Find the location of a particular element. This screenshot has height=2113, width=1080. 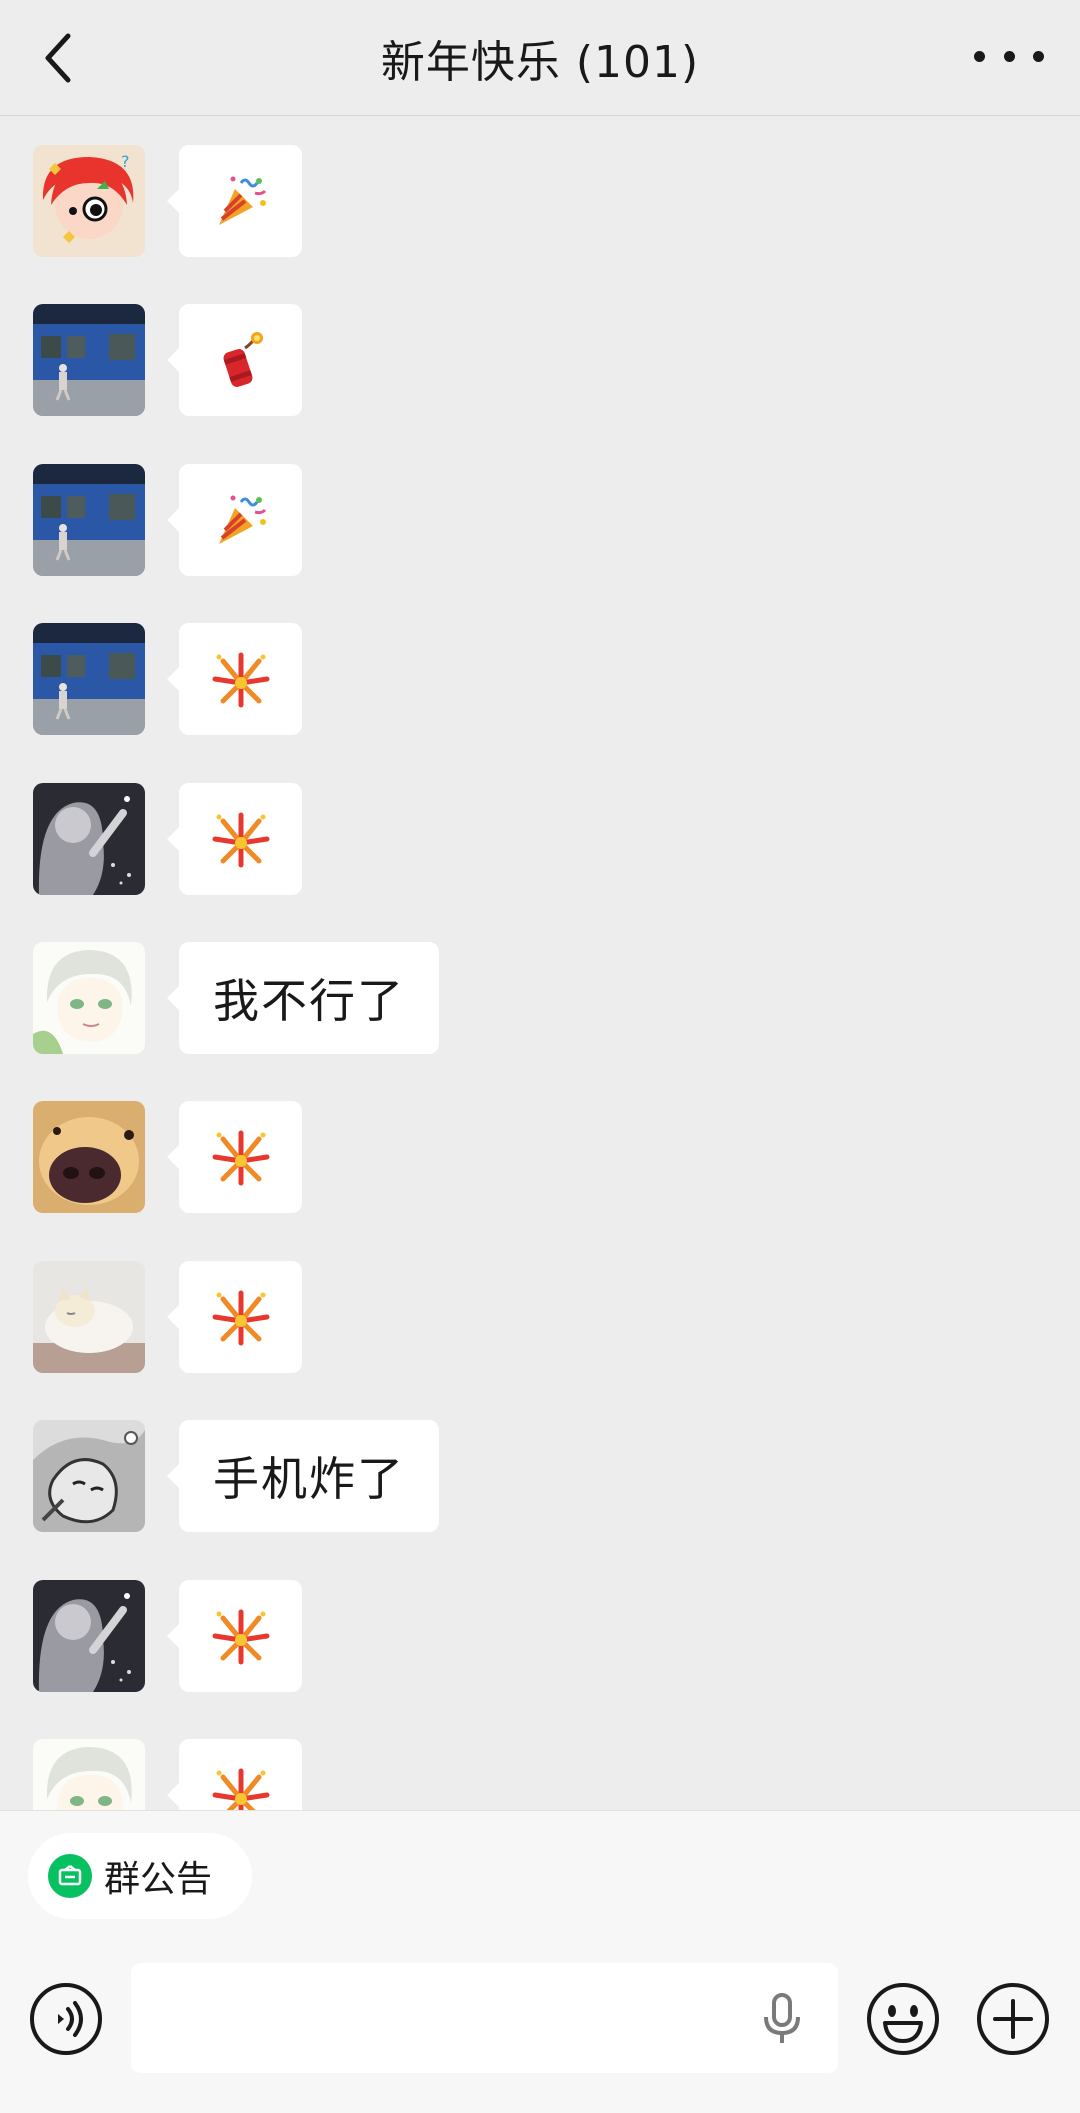

voice-icon is located at coordinates (66, 2019).